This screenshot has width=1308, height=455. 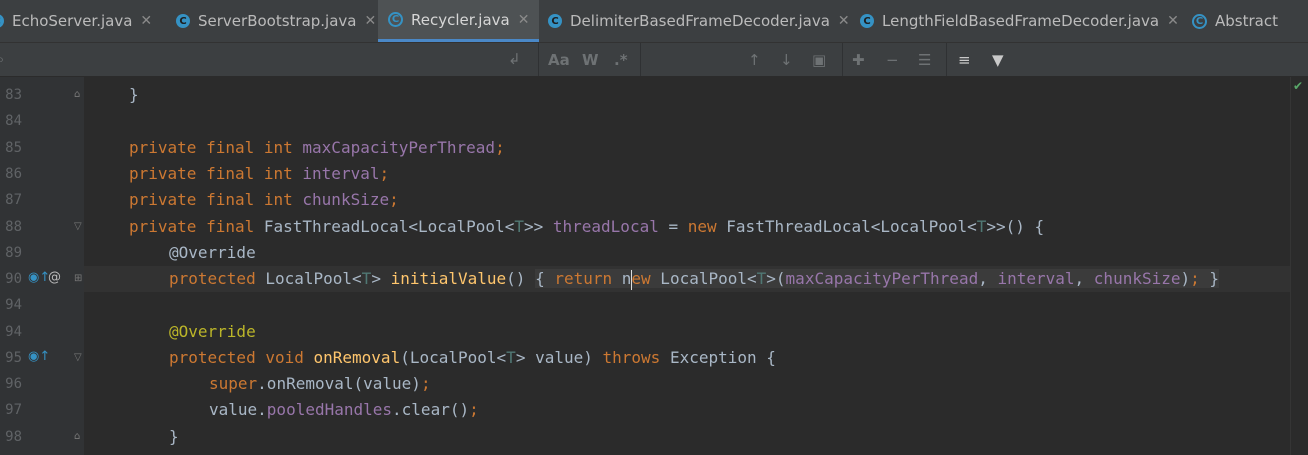 I want to click on add-selection-icon: ✚, so click(x=858, y=60).